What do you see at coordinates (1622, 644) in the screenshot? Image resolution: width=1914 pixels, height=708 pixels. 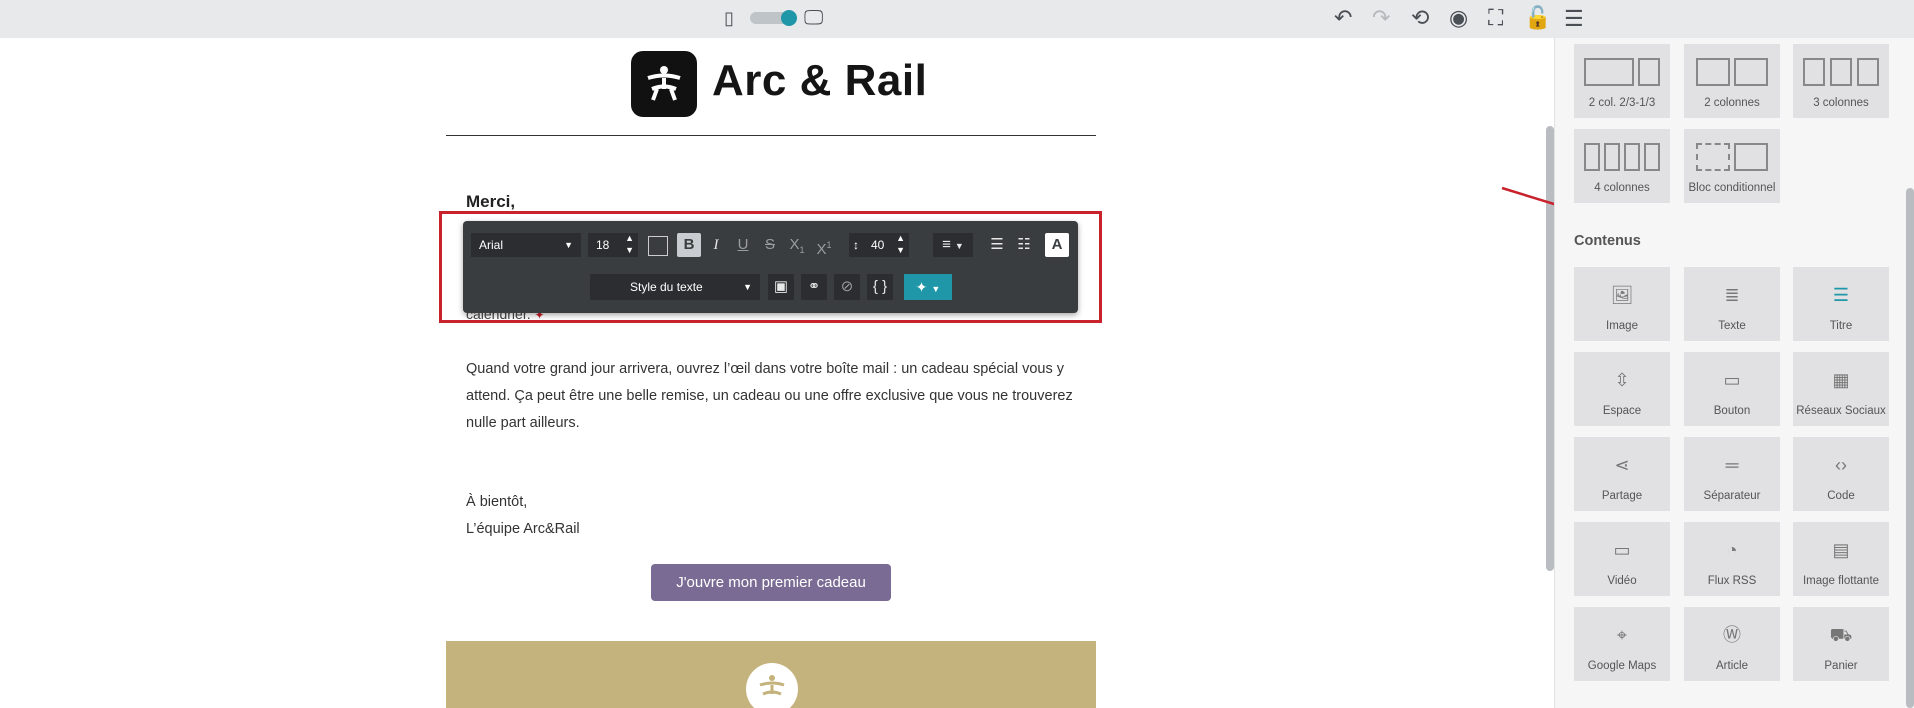 I see `block-google-maps: ⌖ Google Maps` at bounding box center [1622, 644].